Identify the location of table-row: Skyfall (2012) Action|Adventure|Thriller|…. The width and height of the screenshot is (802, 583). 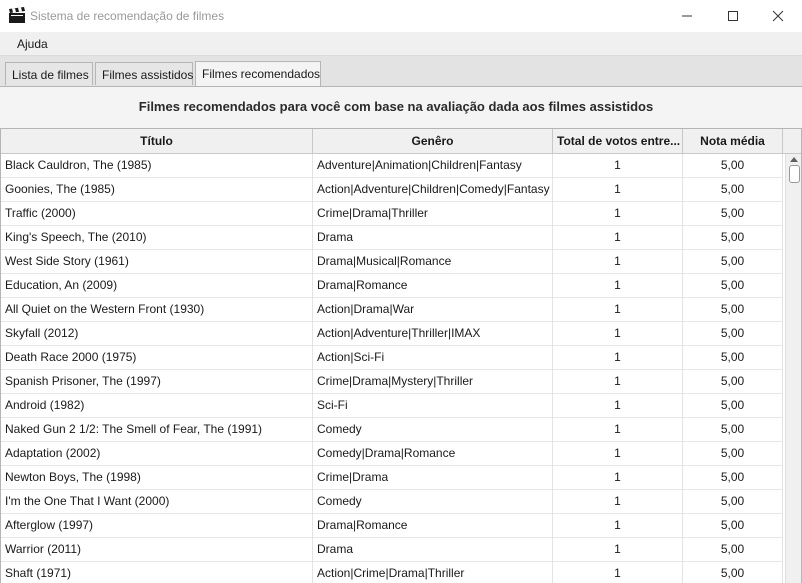
(392, 334).